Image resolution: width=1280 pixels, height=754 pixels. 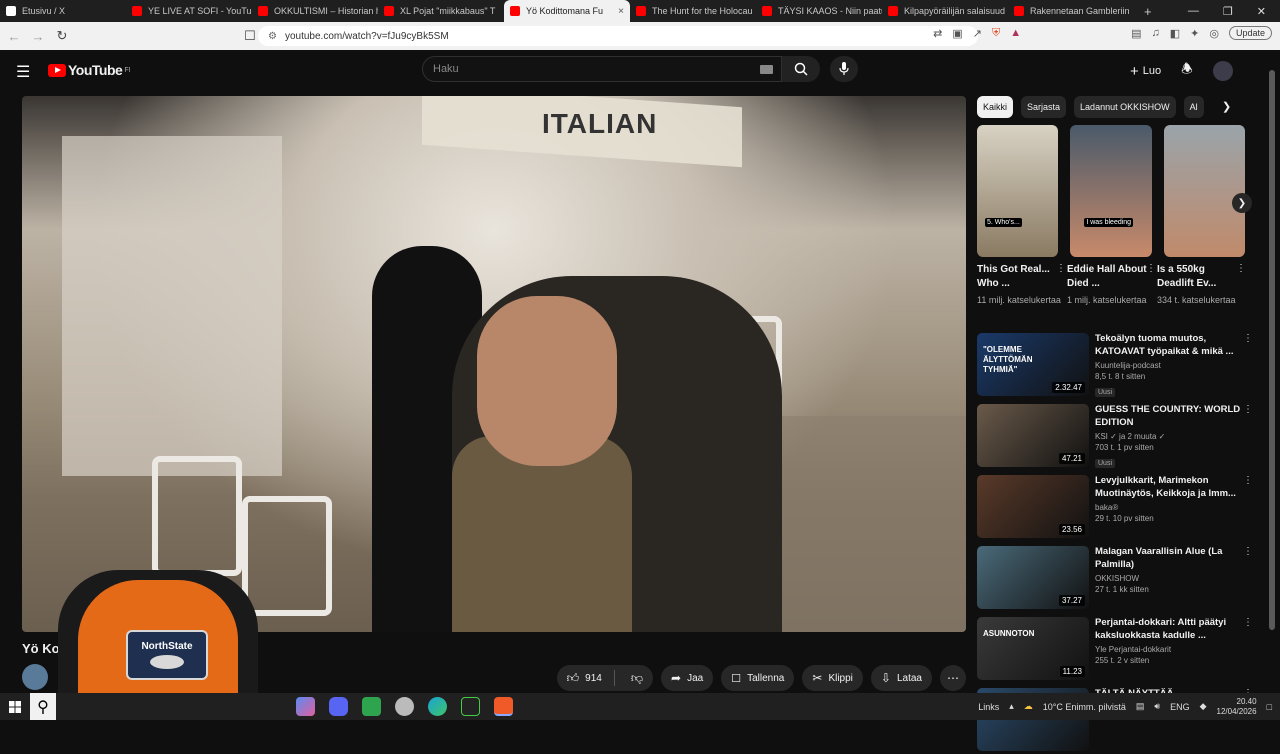 I want to click on dislike-button: 👎︎, so click(x=637, y=678).